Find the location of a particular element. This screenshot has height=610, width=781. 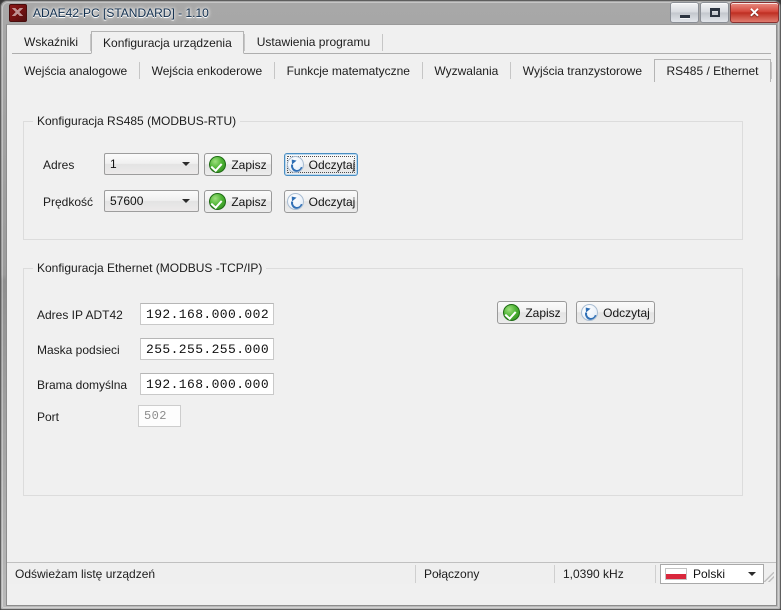

tab-wejscia-analogowe: Wejścia analogowe is located at coordinates (75, 70).